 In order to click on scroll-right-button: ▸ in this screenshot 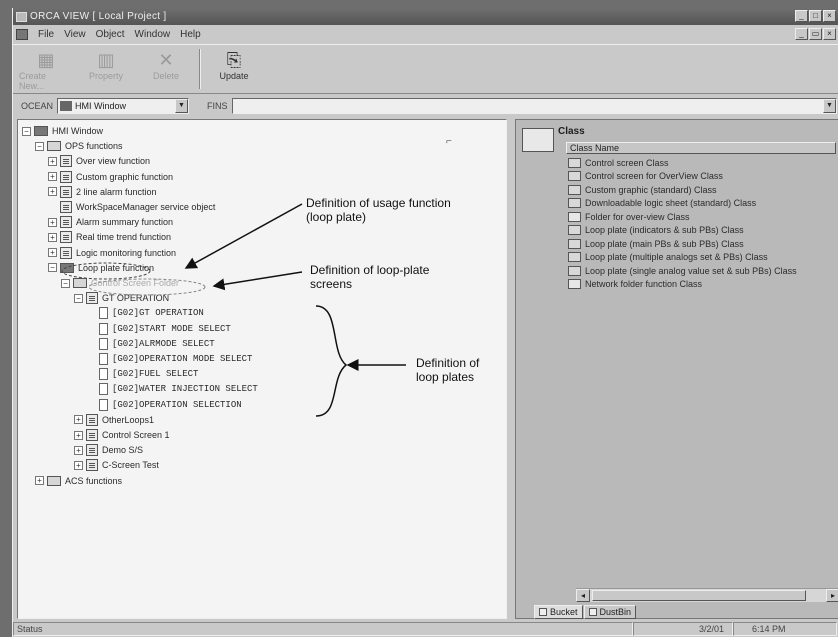, I will do `click(832, 595)`.